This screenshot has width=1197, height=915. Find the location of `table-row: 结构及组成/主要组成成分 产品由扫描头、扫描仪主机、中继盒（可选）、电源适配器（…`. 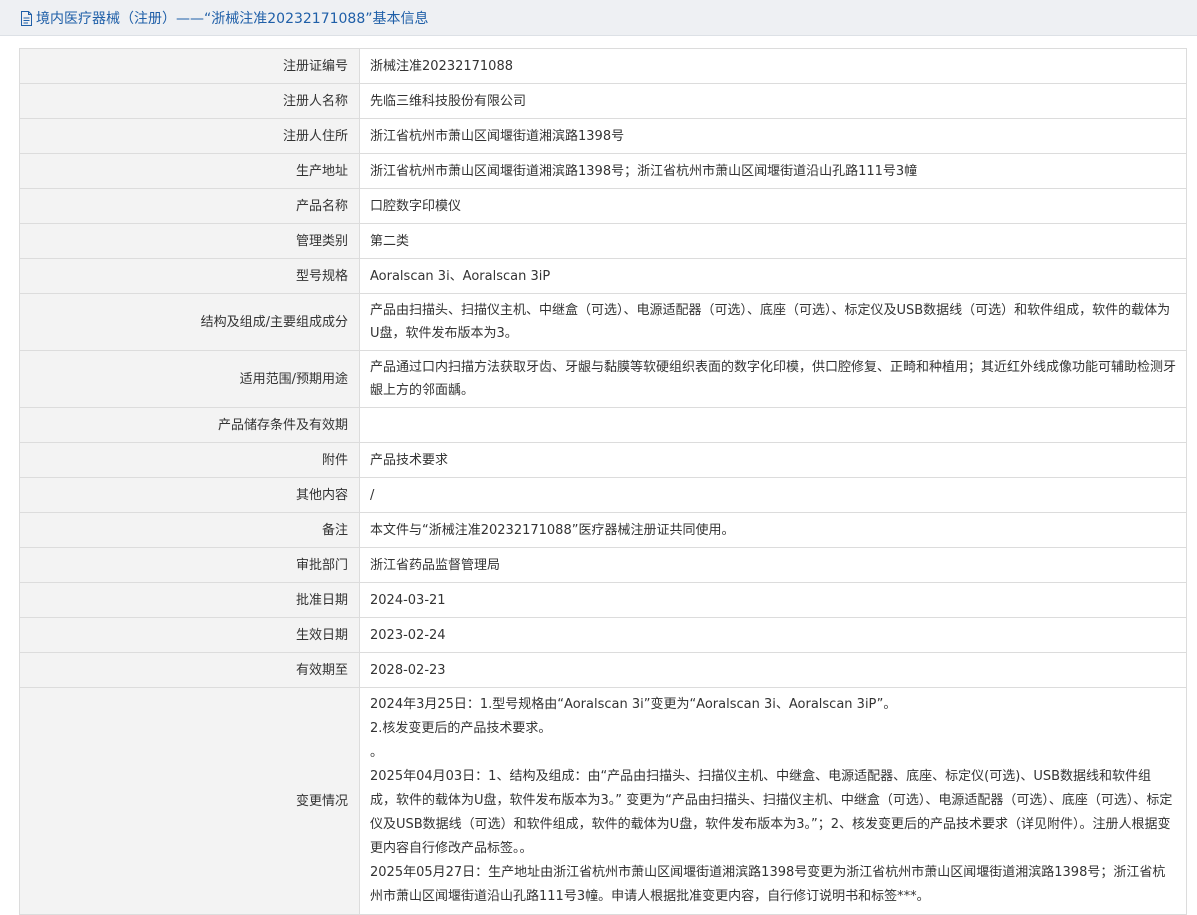

table-row: 结构及组成/主要组成成分 产品由扫描头、扫描仪主机、中继盒（可选）、电源适配器（… is located at coordinates (603, 322).